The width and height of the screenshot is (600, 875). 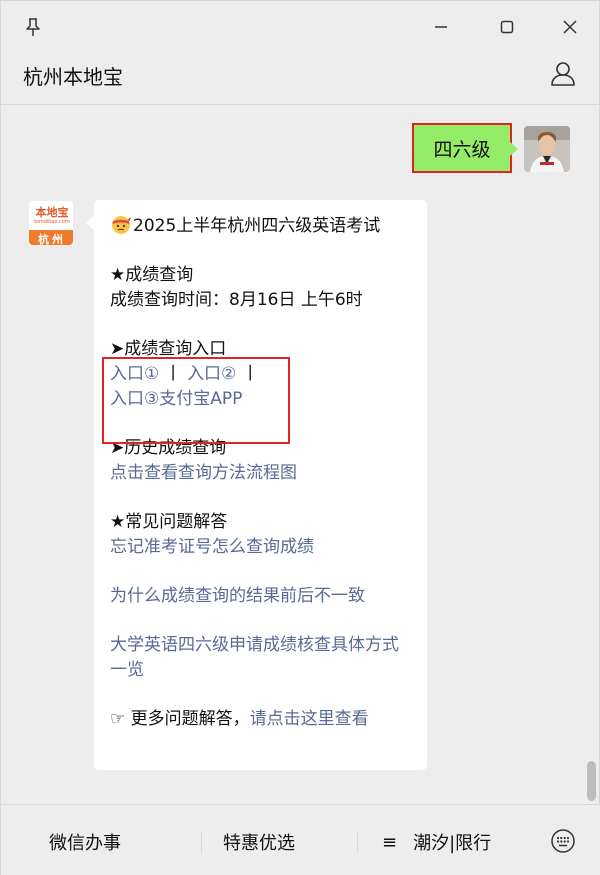 I want to click on more-row: ☞ 更多问题解答，请点击这里查看, so click(x=260, y=719).